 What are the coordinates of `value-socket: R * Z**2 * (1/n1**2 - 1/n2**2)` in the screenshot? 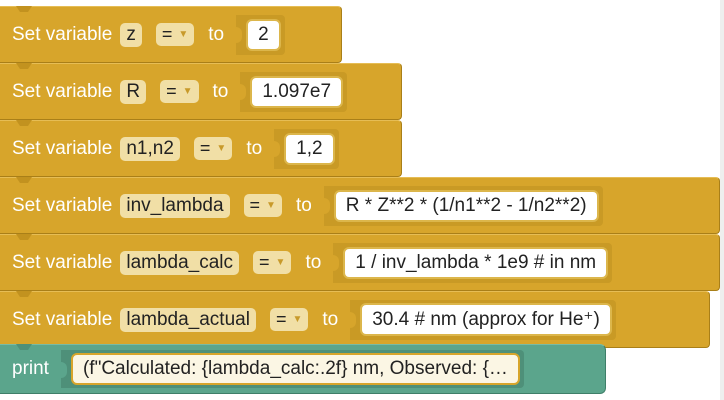 It's located at (463, 205).